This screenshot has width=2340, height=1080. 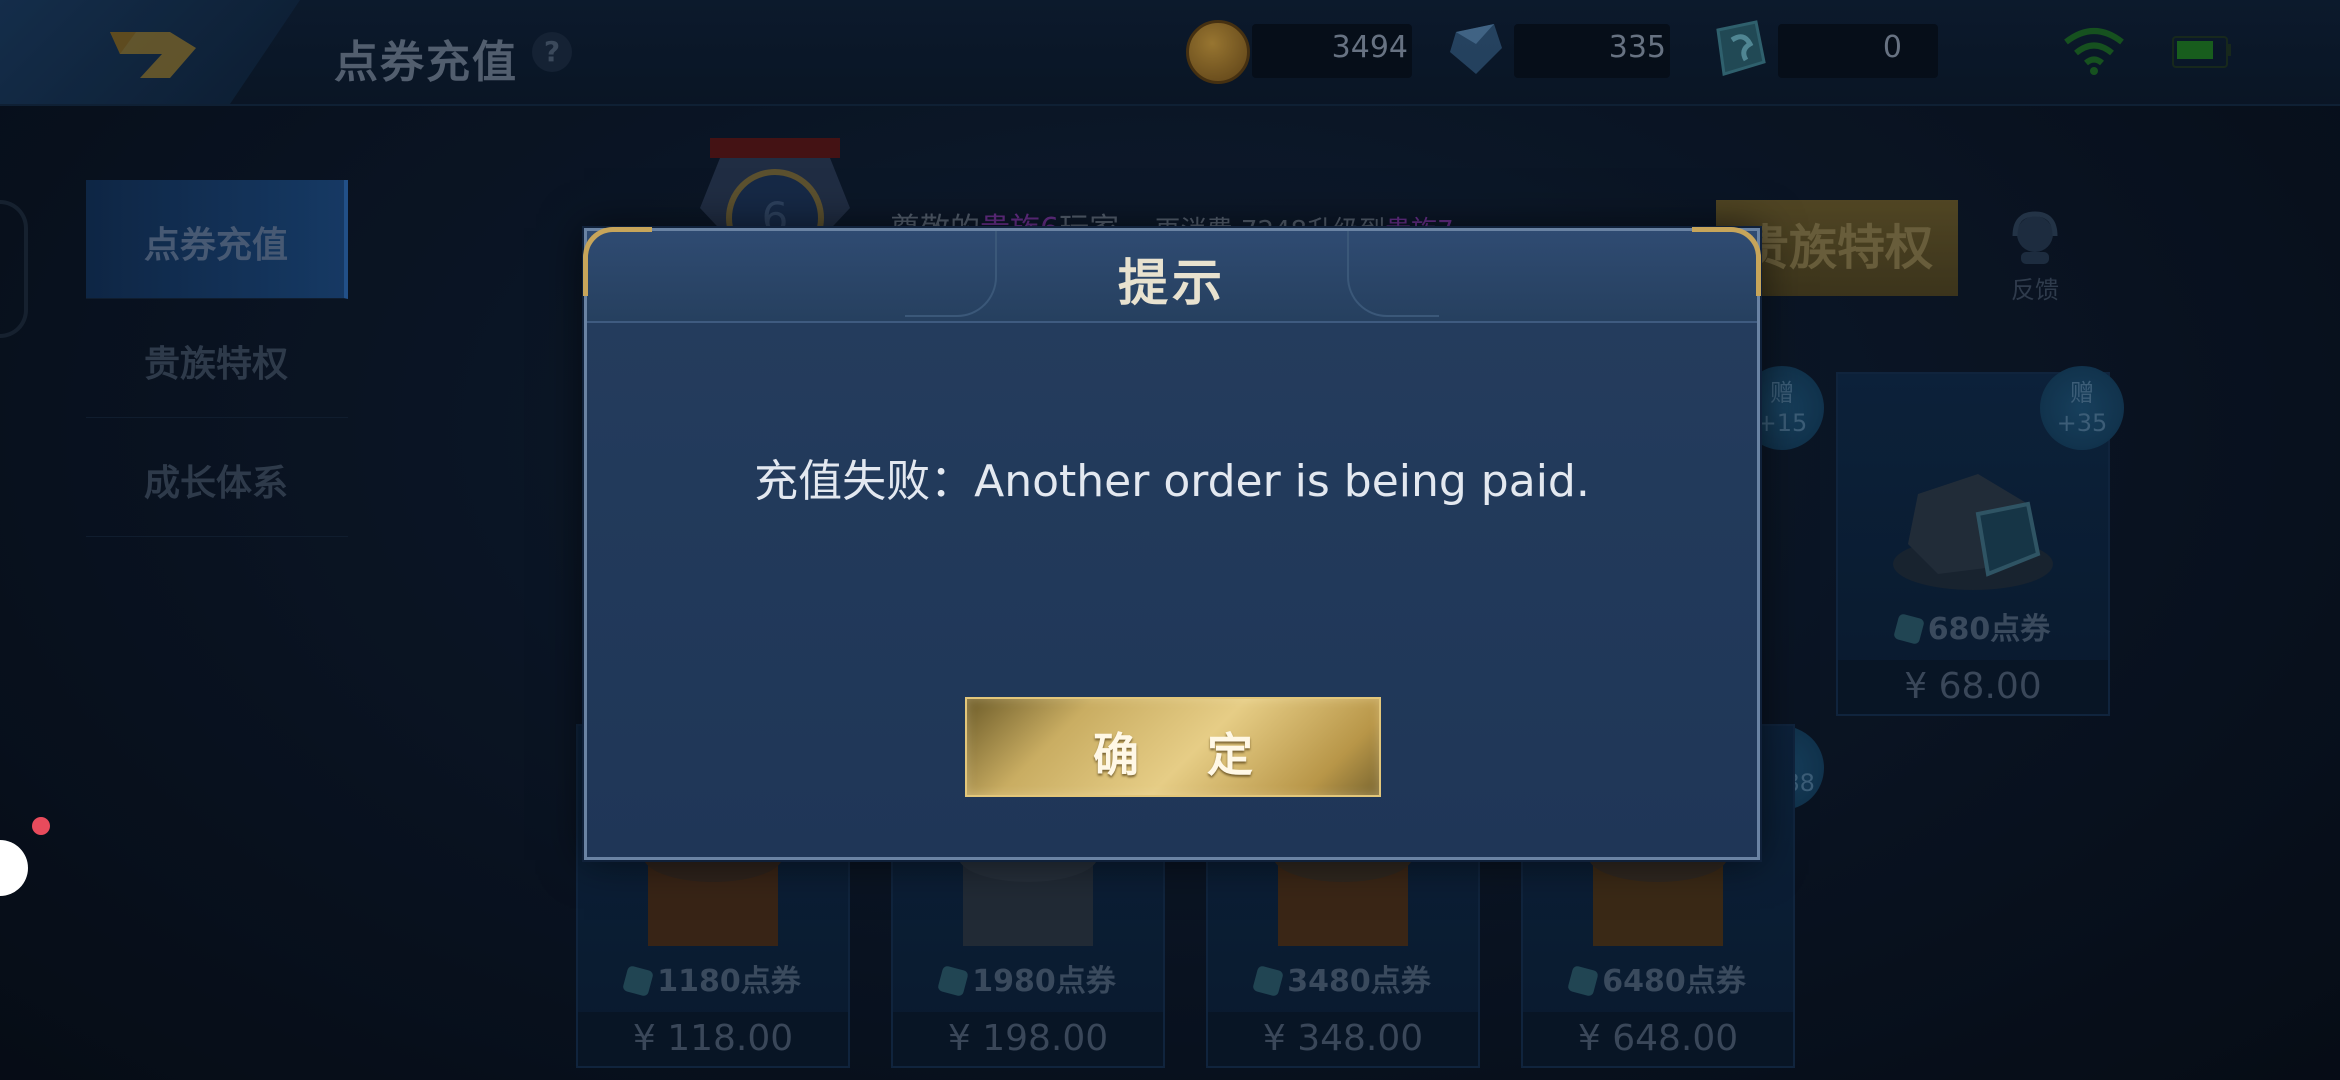 What do you see at coordinates (1172, 481) in the screenshot?
I see `dialog-message: 充值失败：Another order is being paid.` at bounding box center [1172, 481].